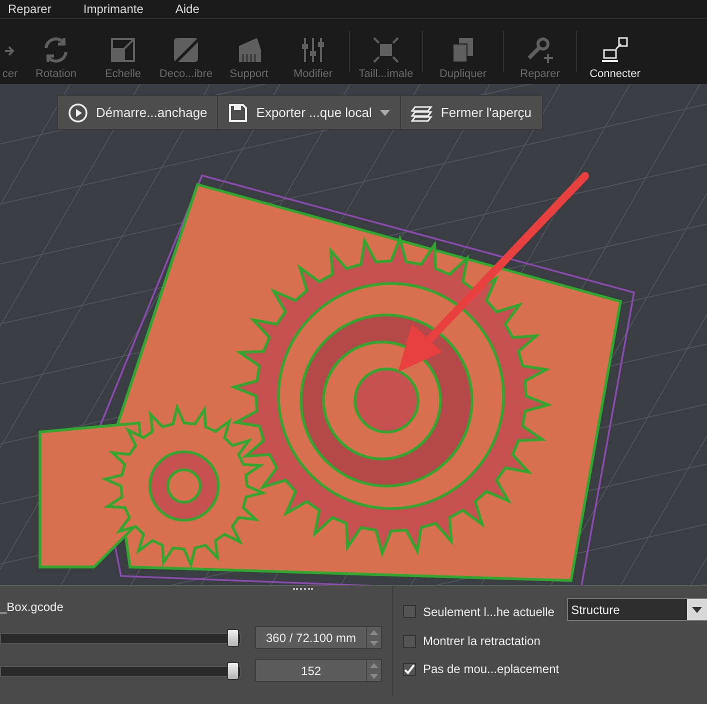  I want to click on option-checkbox: Montrer la retractation, so click(481, 641).